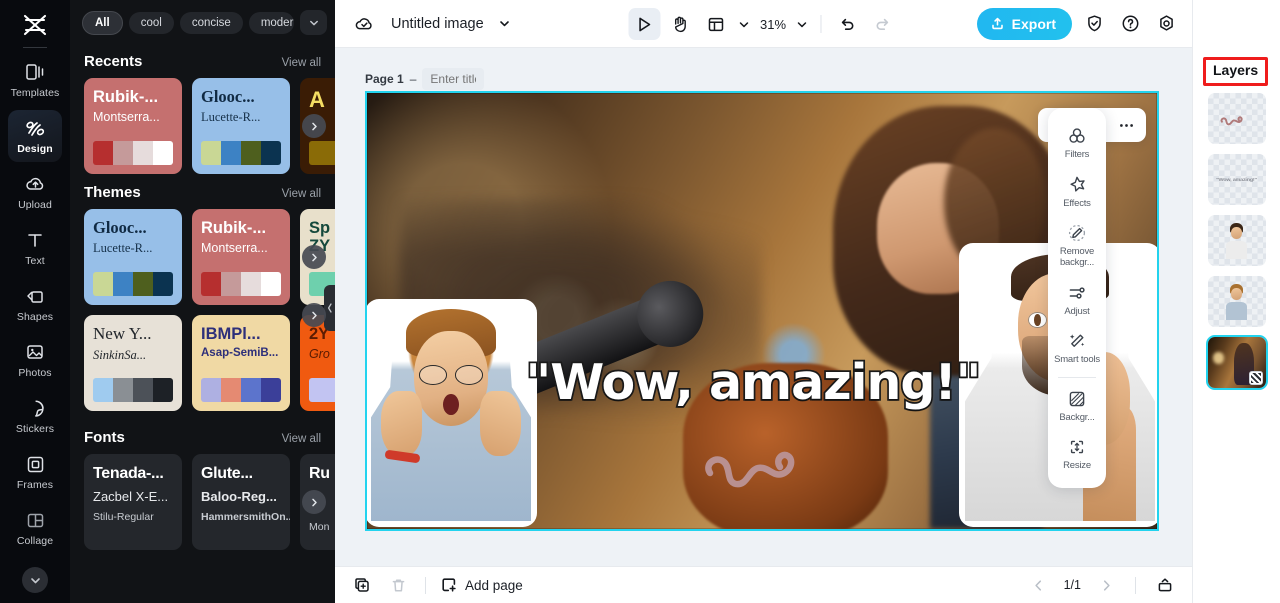 The width and height of the screenshot is (1280, 603). What do you see at coordinates (398, 585) in the screenshot?
I see `trash-icon` at bounding box center [398, 585].